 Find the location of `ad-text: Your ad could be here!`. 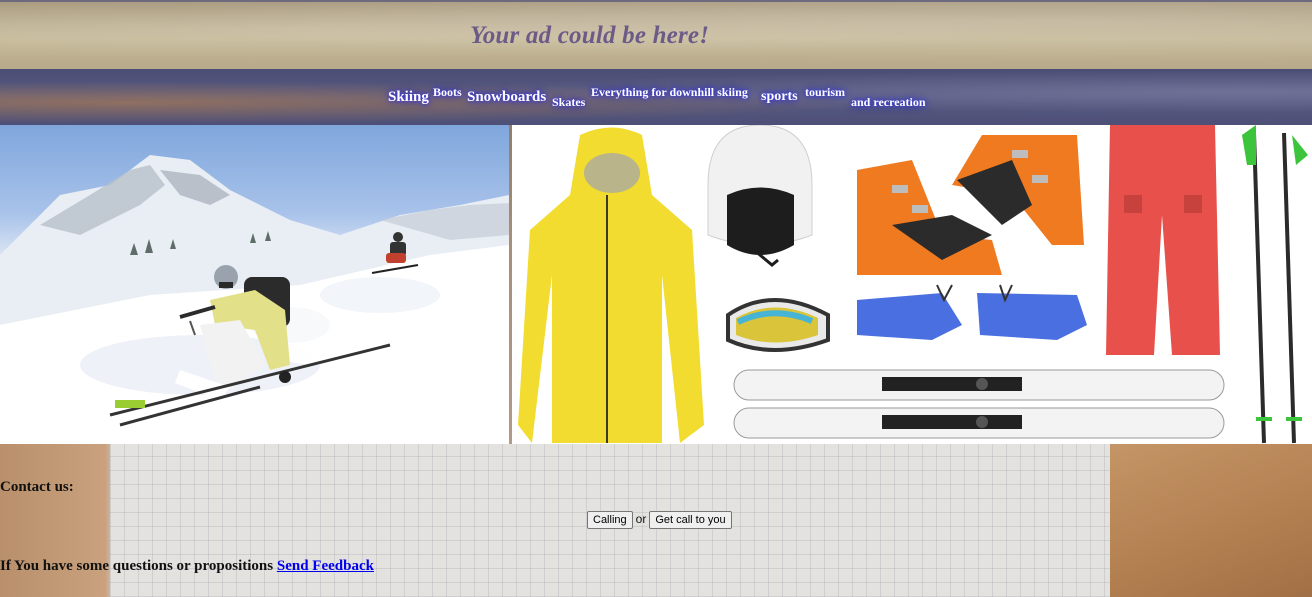

ad-text: Your ad could be here! is located at coordinates (590, 35).